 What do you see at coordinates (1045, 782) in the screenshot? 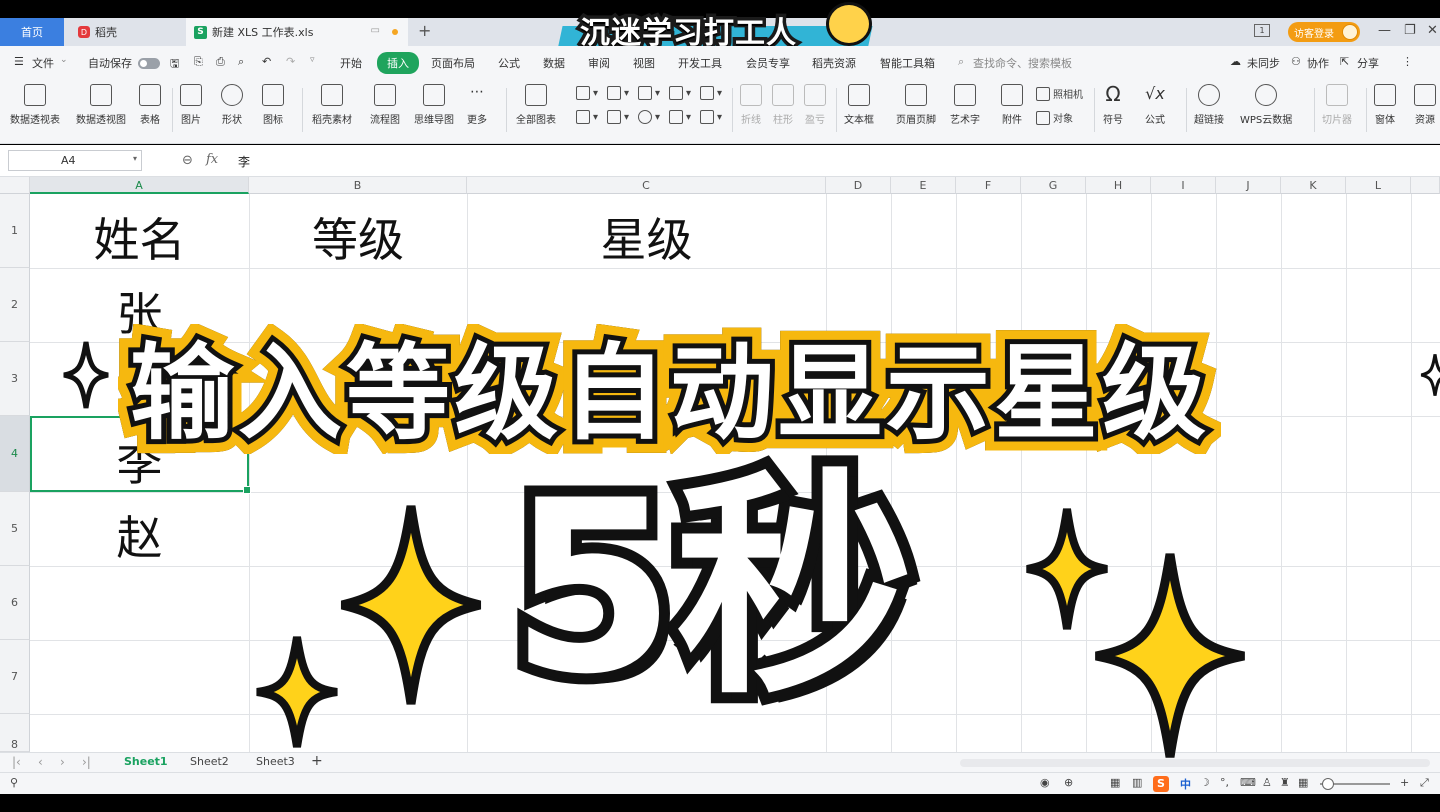
I see `eye-protection-icon: ◉` at bounding box center [1045, 782].